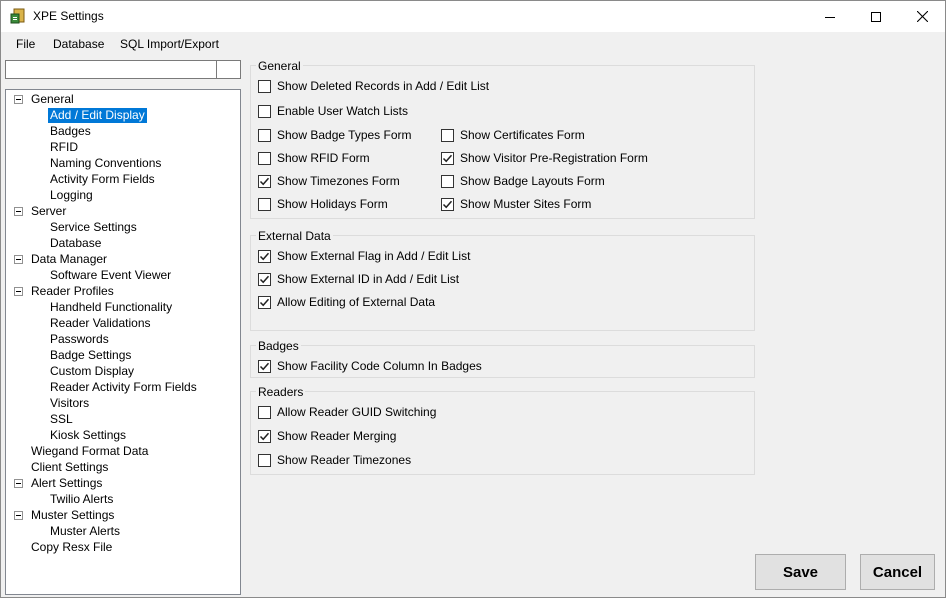 The image size is (946, 598). I want to click on tree-node: Handheld Functionality, so click(111, 307).